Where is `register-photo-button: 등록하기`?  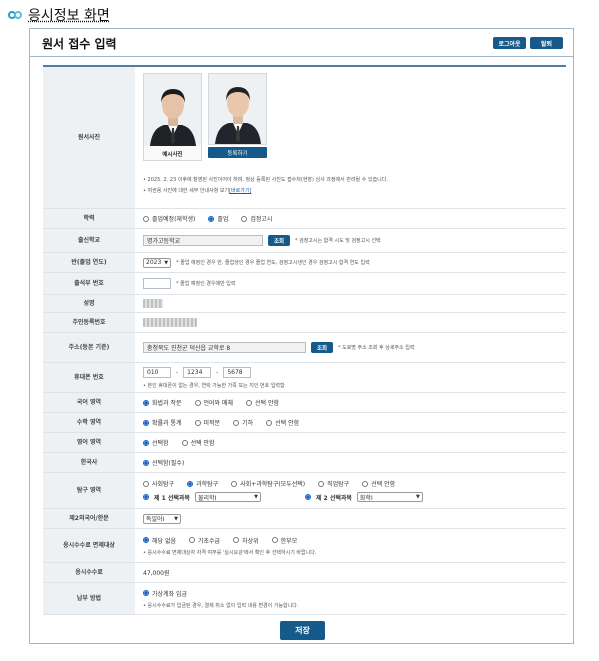
register-photo-button: 등록하기 is located at coordinates (237, 152).